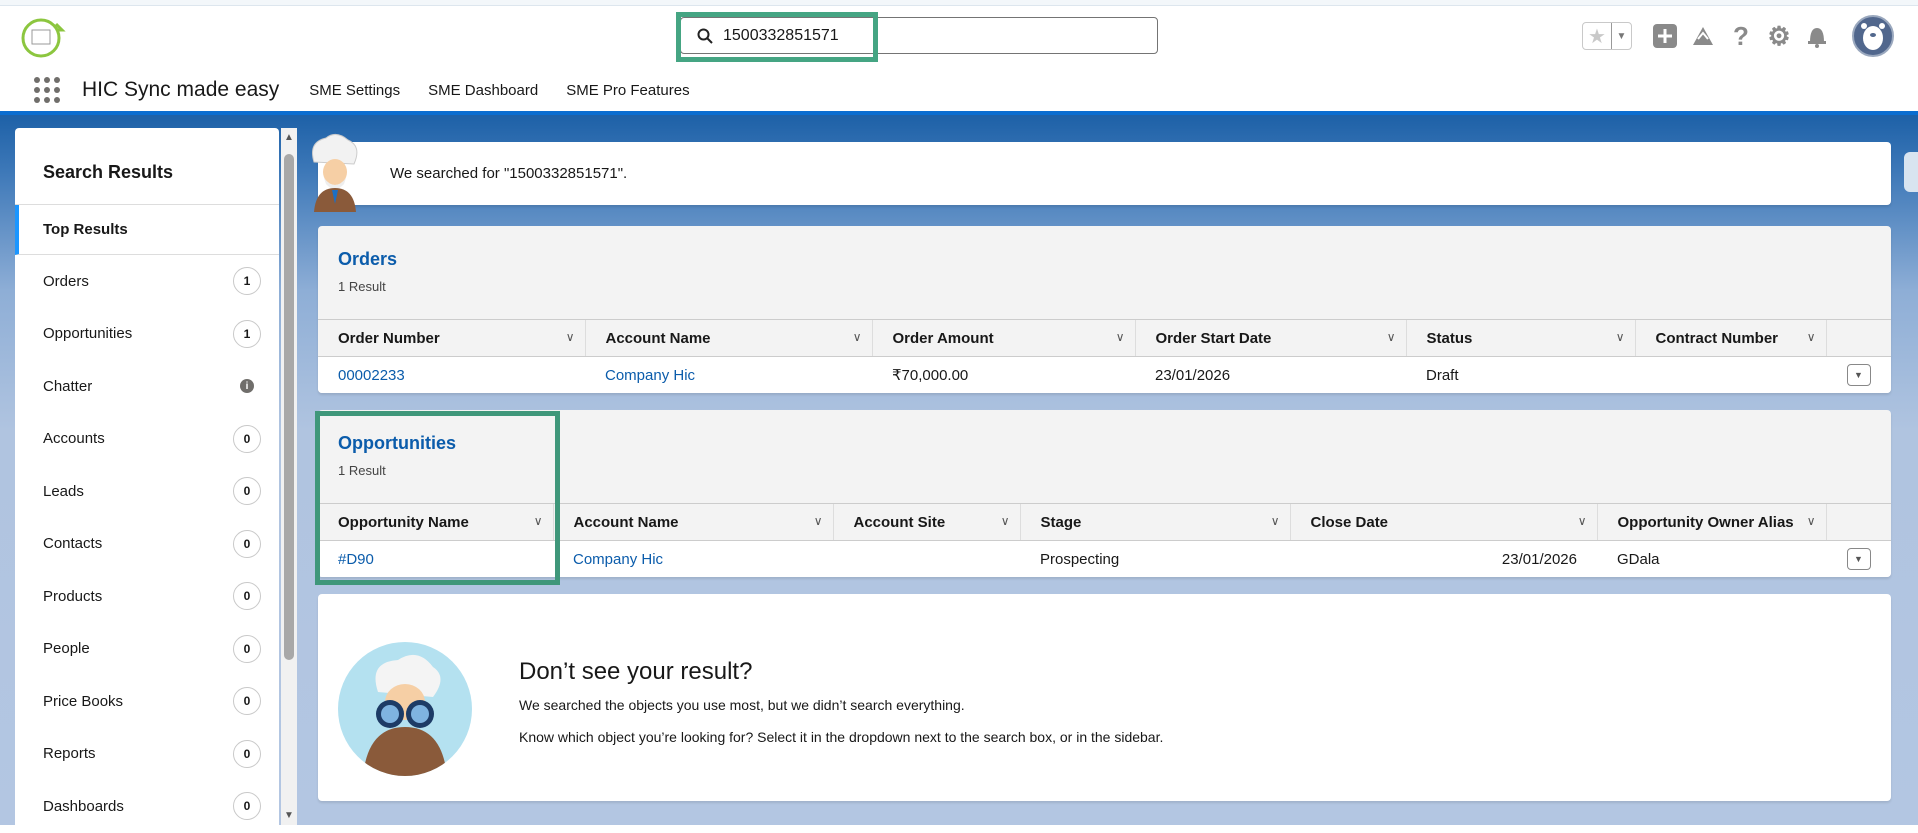 The image size is (1918, 833). What do you see at coordinates (1520, 338) in the screenshot?
I see `column-header: Status ∨` at bounding box center [1520, 338].